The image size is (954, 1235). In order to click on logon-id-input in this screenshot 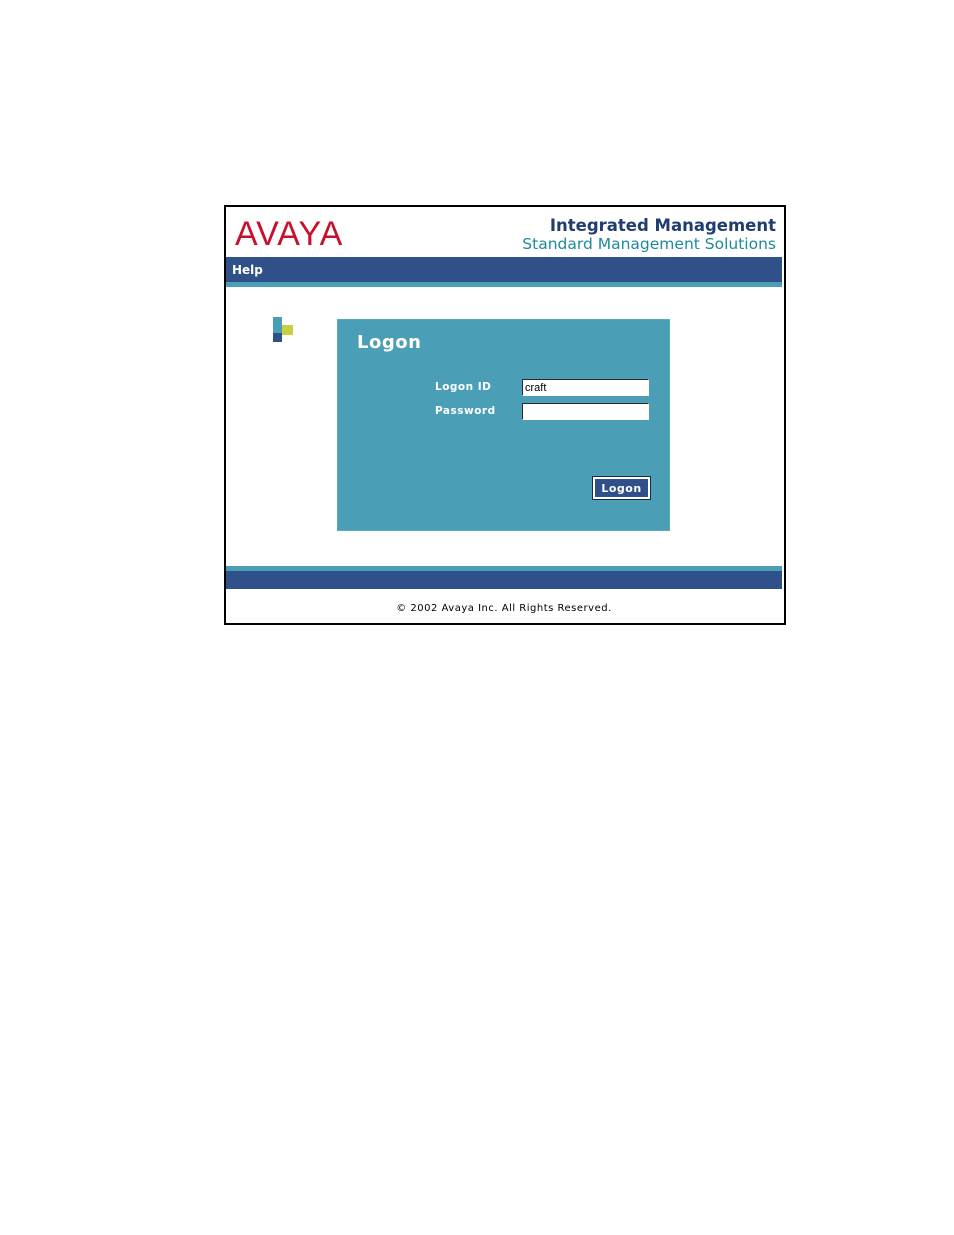, I will do `click(585, 387)`.